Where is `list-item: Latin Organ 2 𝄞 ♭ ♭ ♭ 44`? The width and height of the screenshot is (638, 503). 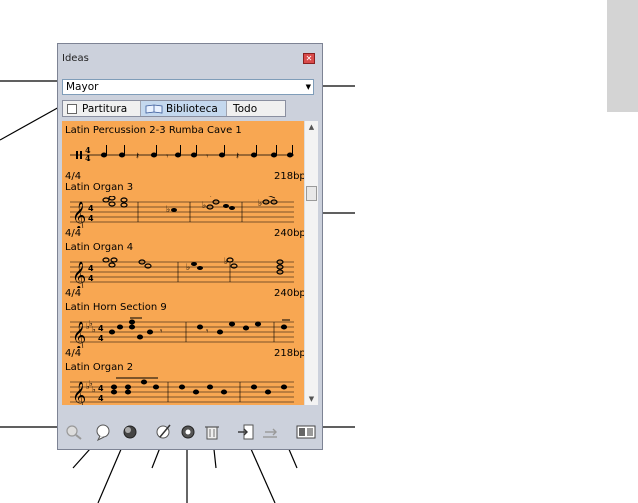
list-item: Latin Organ 2 𝄞 ♭ ♭ ♭ 44 is located at coordinates (183, 383).